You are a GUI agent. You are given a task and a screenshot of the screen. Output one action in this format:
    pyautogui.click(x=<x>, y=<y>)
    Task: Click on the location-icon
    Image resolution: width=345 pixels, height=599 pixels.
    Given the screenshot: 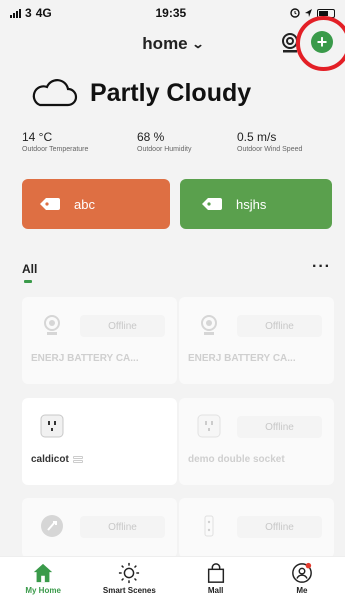 What is the action you would take?
    pyautogui.click(x=308, y=13)
    